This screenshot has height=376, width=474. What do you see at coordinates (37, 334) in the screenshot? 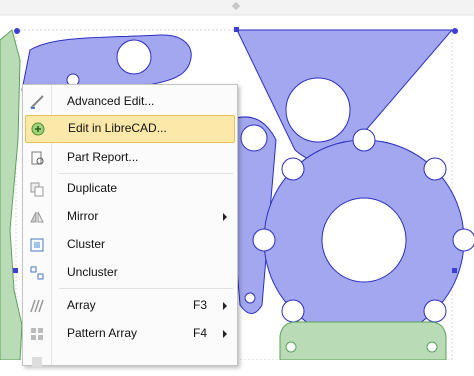
I see `pattern-array-icon` at bounding box center [37, 334].